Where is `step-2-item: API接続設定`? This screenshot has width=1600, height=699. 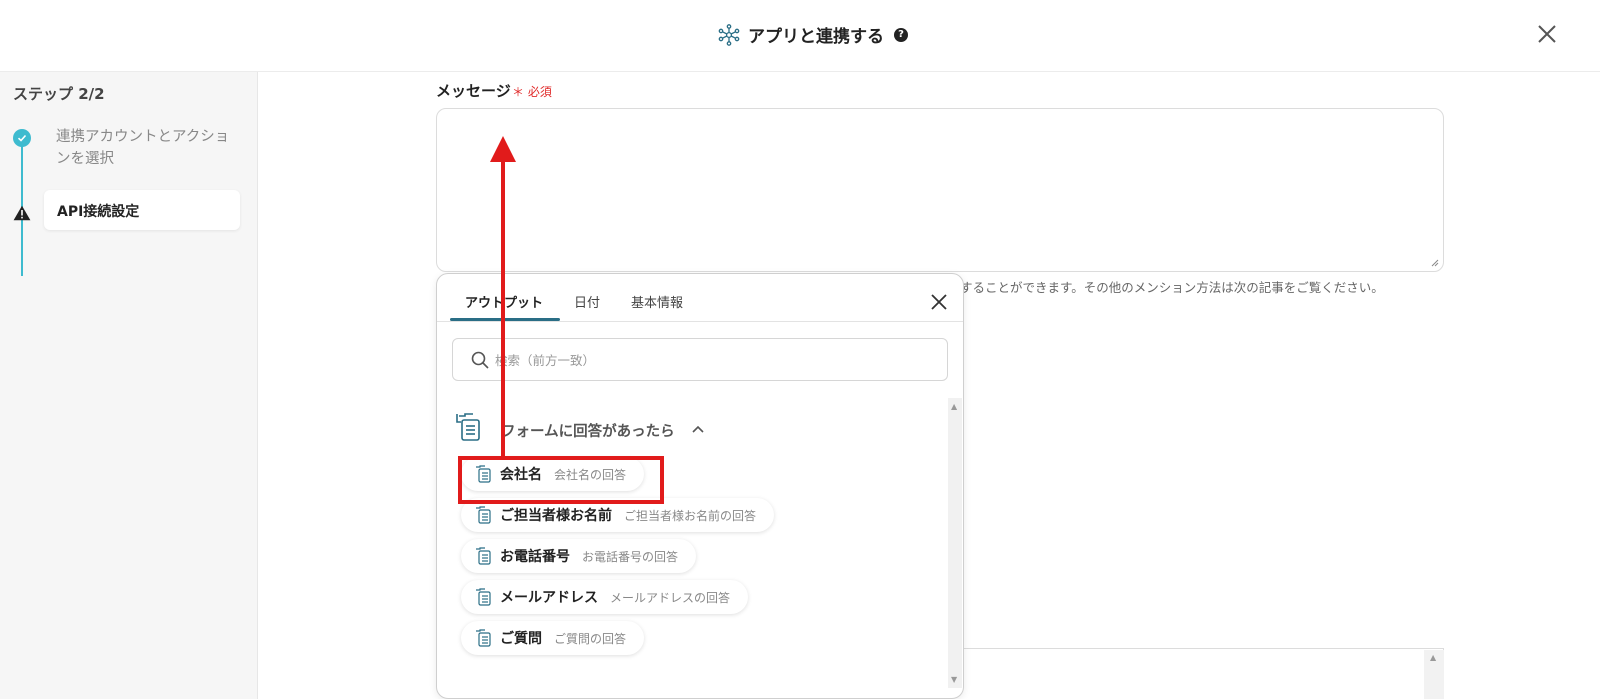
step-2-item: API接続設定 is located at coordinates (142, 210).